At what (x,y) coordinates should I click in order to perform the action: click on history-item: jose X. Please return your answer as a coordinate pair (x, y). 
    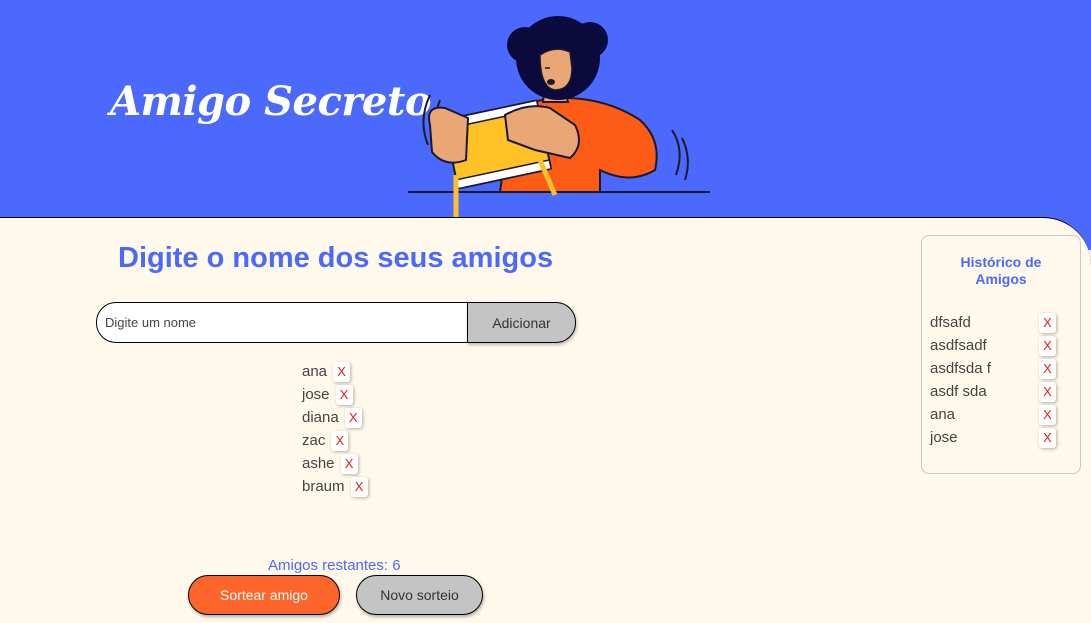
    Looking at the image, I should click on (993, 437).